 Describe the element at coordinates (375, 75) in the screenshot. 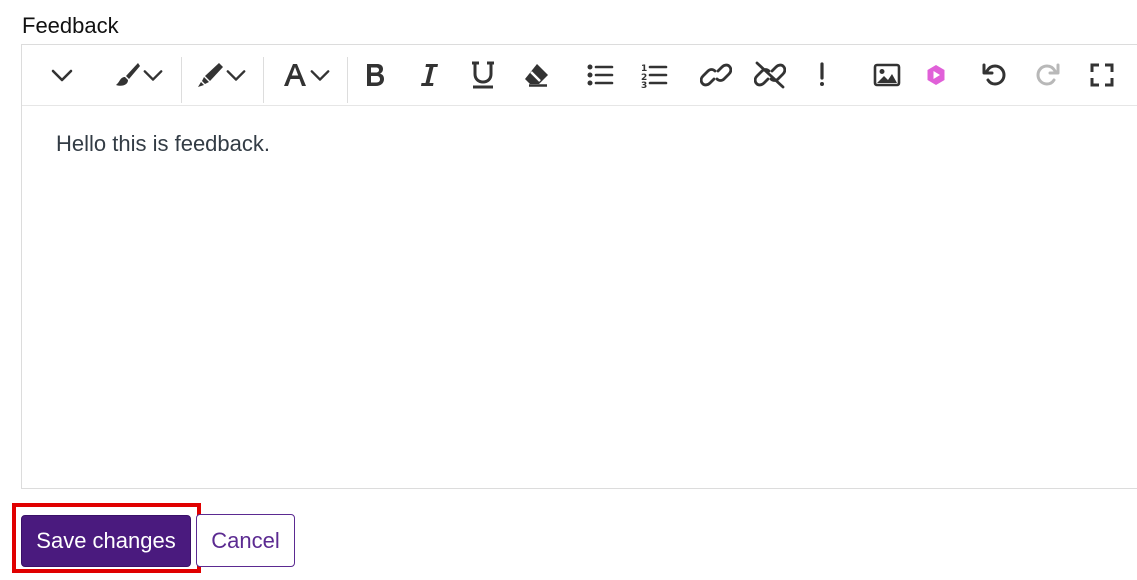

I see `bold-icon` at that location.